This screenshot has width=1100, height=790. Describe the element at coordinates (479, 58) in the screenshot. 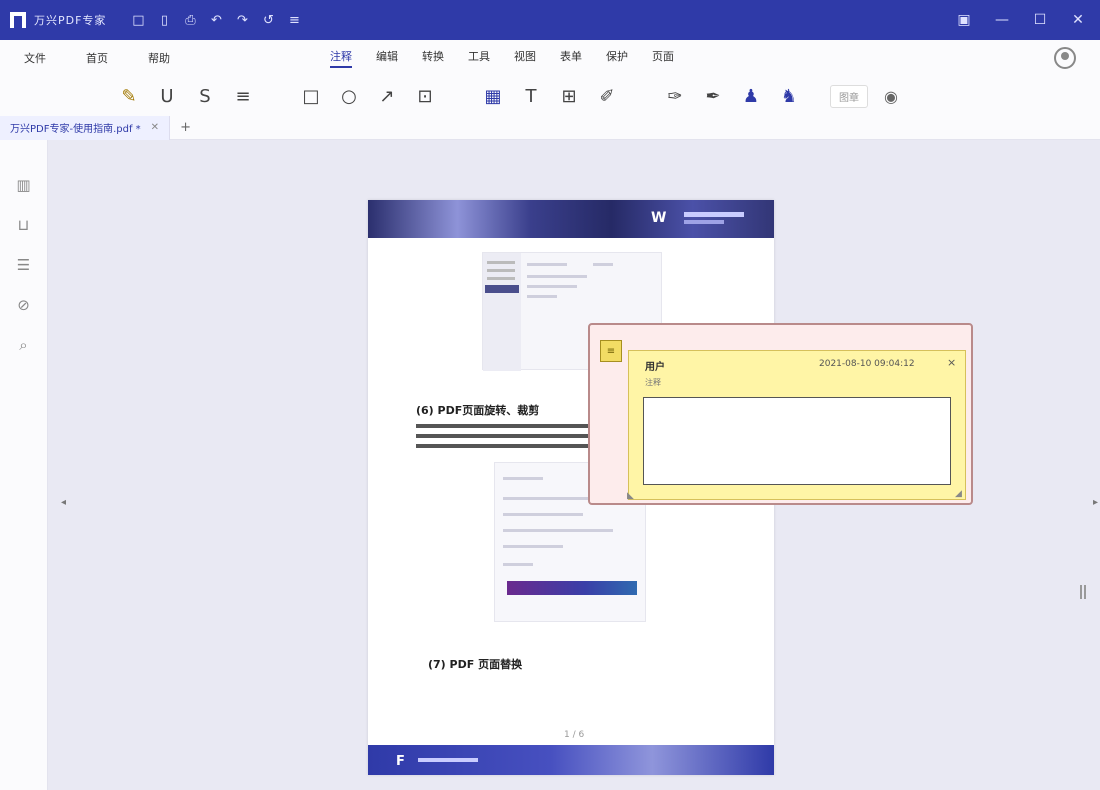

I see `tab-tools: 工具` at that location.